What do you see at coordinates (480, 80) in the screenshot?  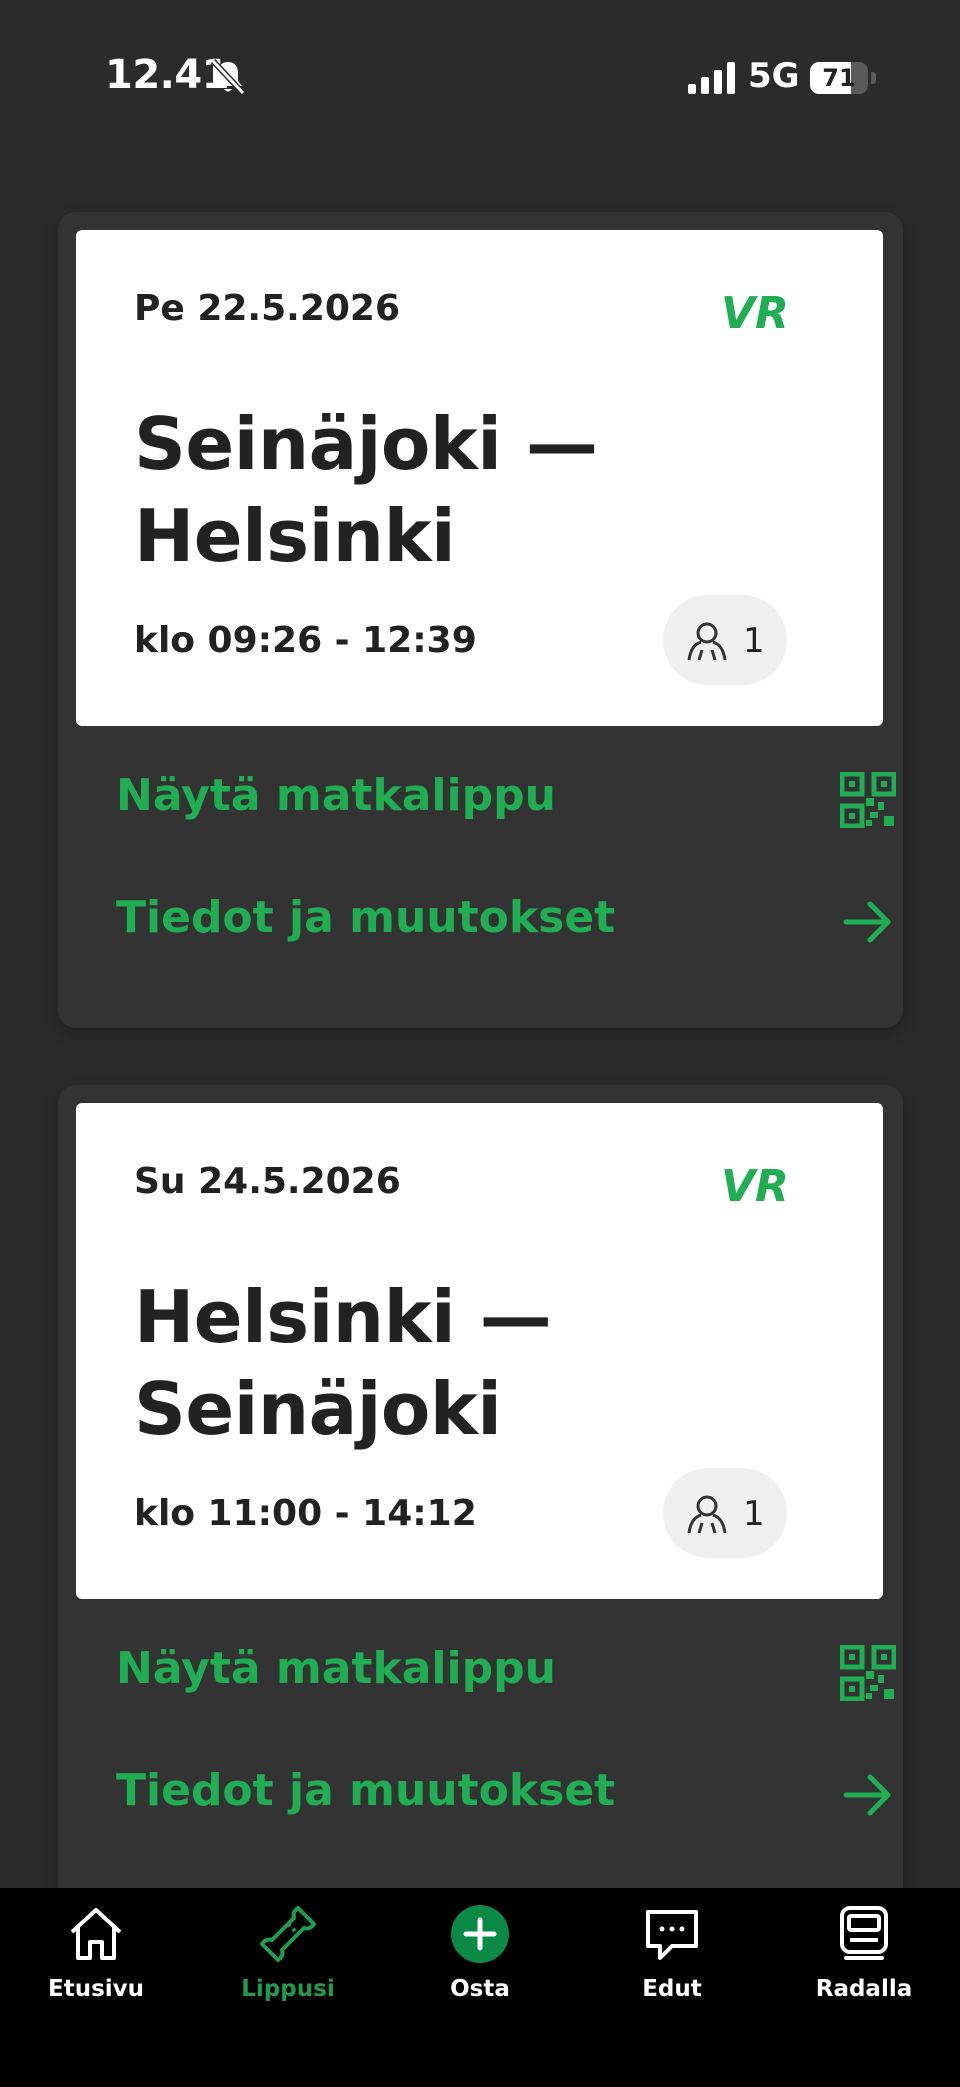 I see `status-bar: 12.41 5G 71` at bounding box center [480, 80].